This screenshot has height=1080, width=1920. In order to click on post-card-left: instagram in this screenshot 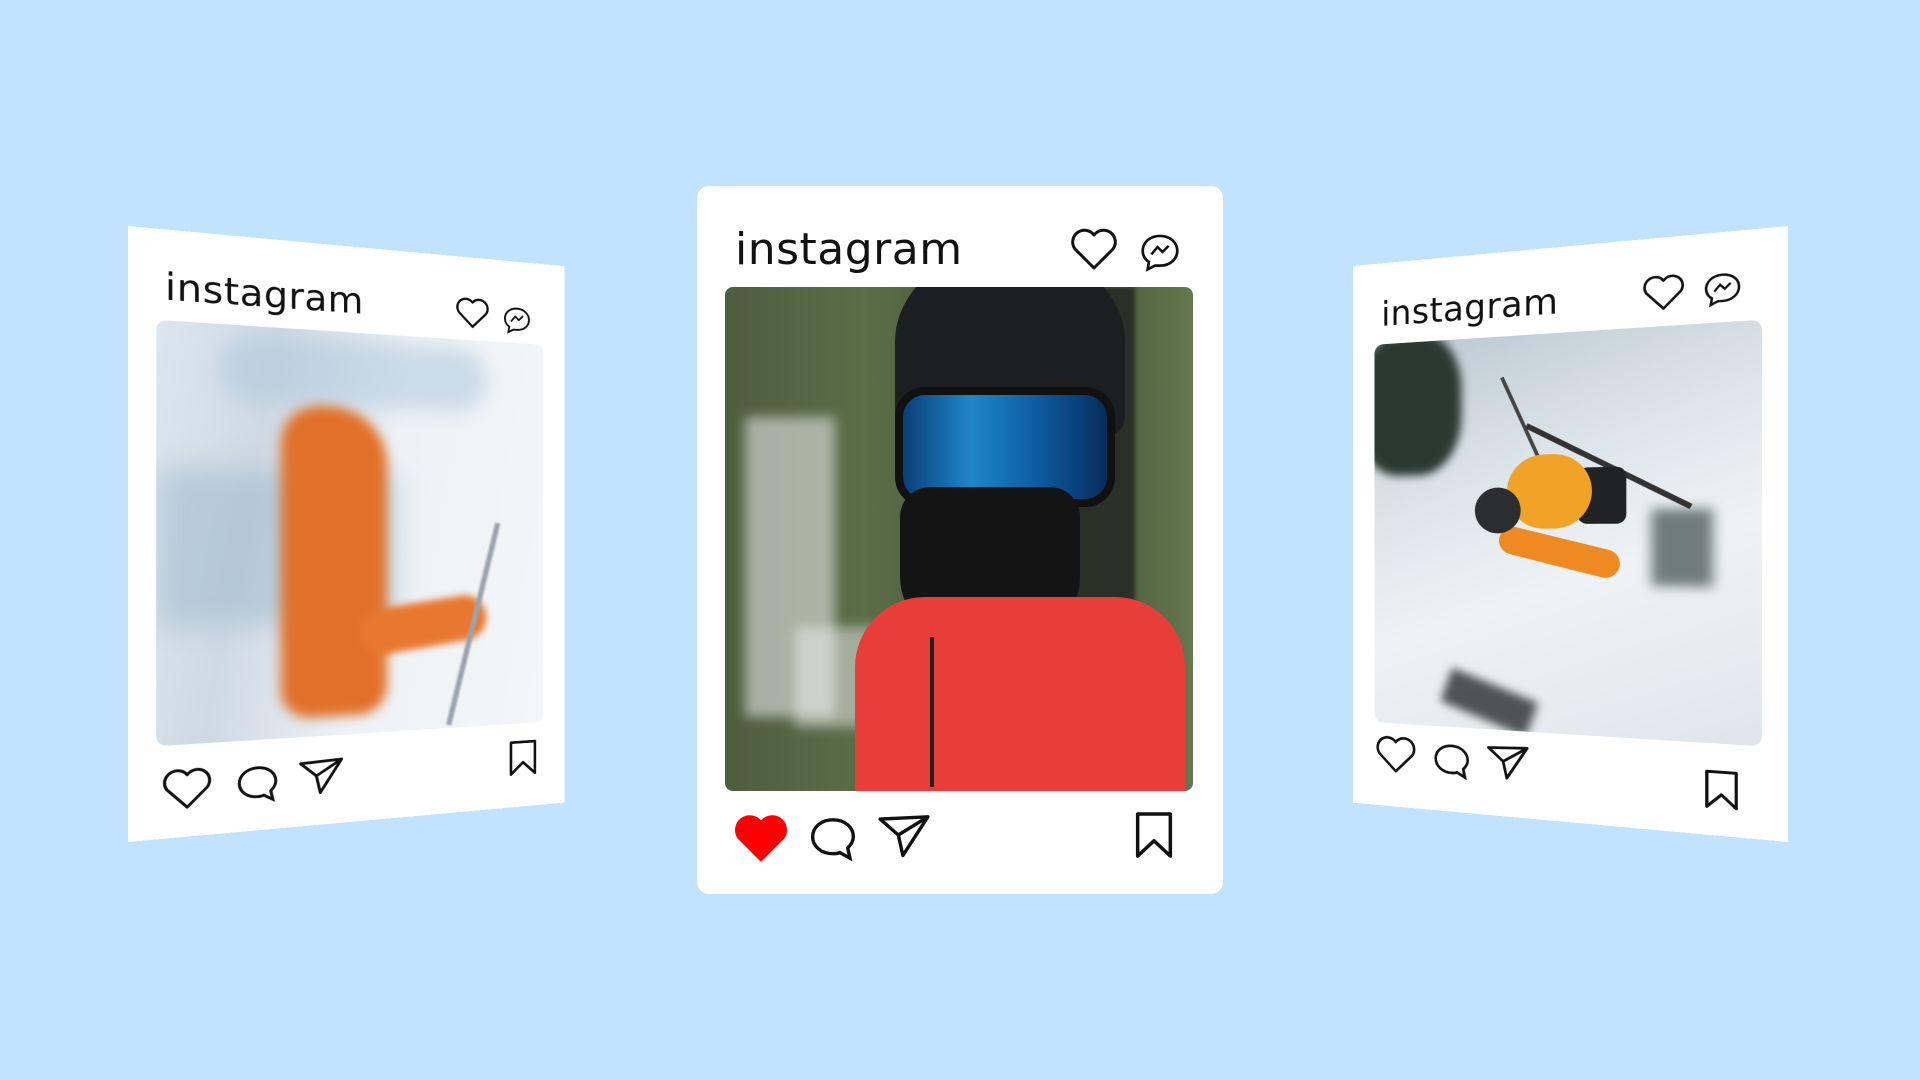, I will do `click(346, 534)`.